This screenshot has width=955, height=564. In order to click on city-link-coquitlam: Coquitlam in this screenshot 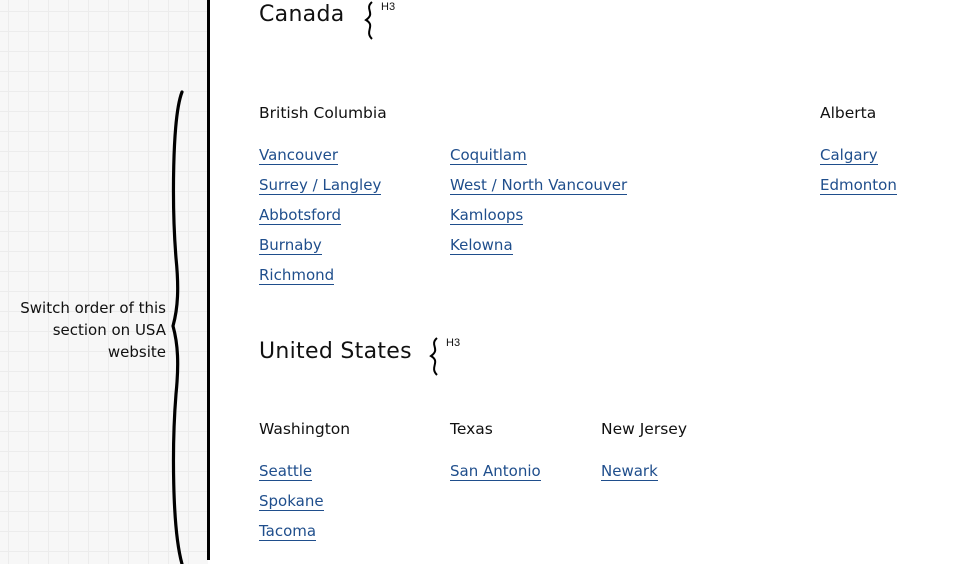, I will do `click(488, 155)`.